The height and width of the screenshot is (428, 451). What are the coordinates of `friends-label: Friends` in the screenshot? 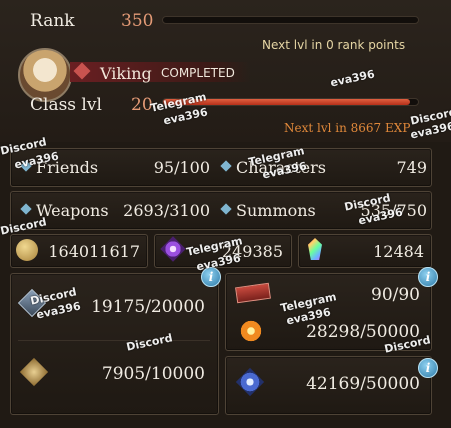 It's located at (67, 167).